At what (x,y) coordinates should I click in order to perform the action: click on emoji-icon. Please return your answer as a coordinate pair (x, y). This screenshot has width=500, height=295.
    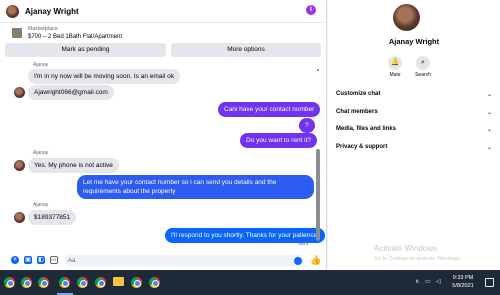
    Looking at the image, I should click on (298, 261).